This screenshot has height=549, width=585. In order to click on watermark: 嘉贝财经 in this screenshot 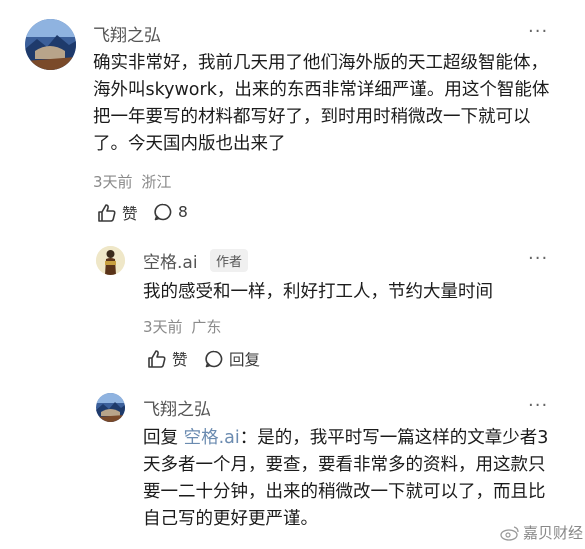, I will do `click(541, 532)`.